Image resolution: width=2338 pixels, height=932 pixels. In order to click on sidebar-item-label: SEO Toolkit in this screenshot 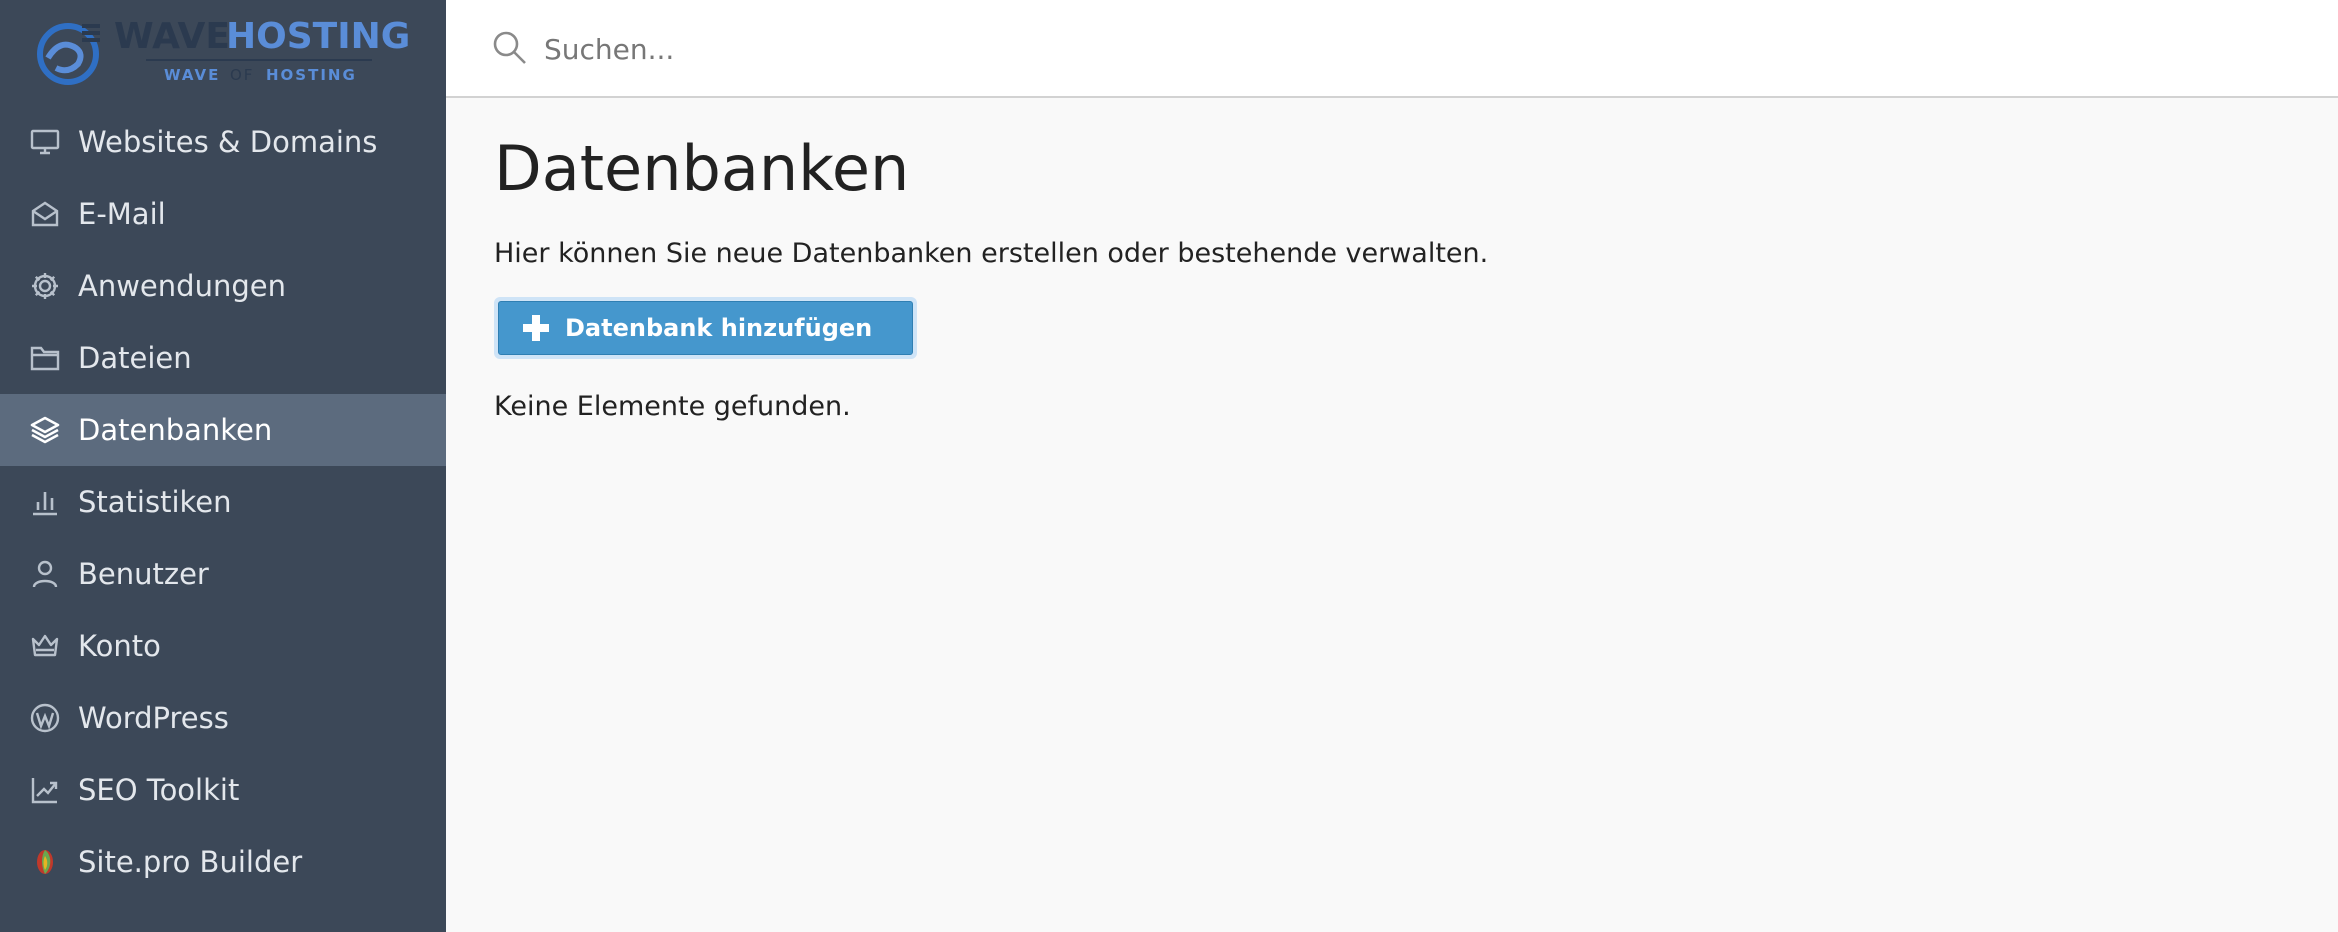, I will do `click(159, 790)`.